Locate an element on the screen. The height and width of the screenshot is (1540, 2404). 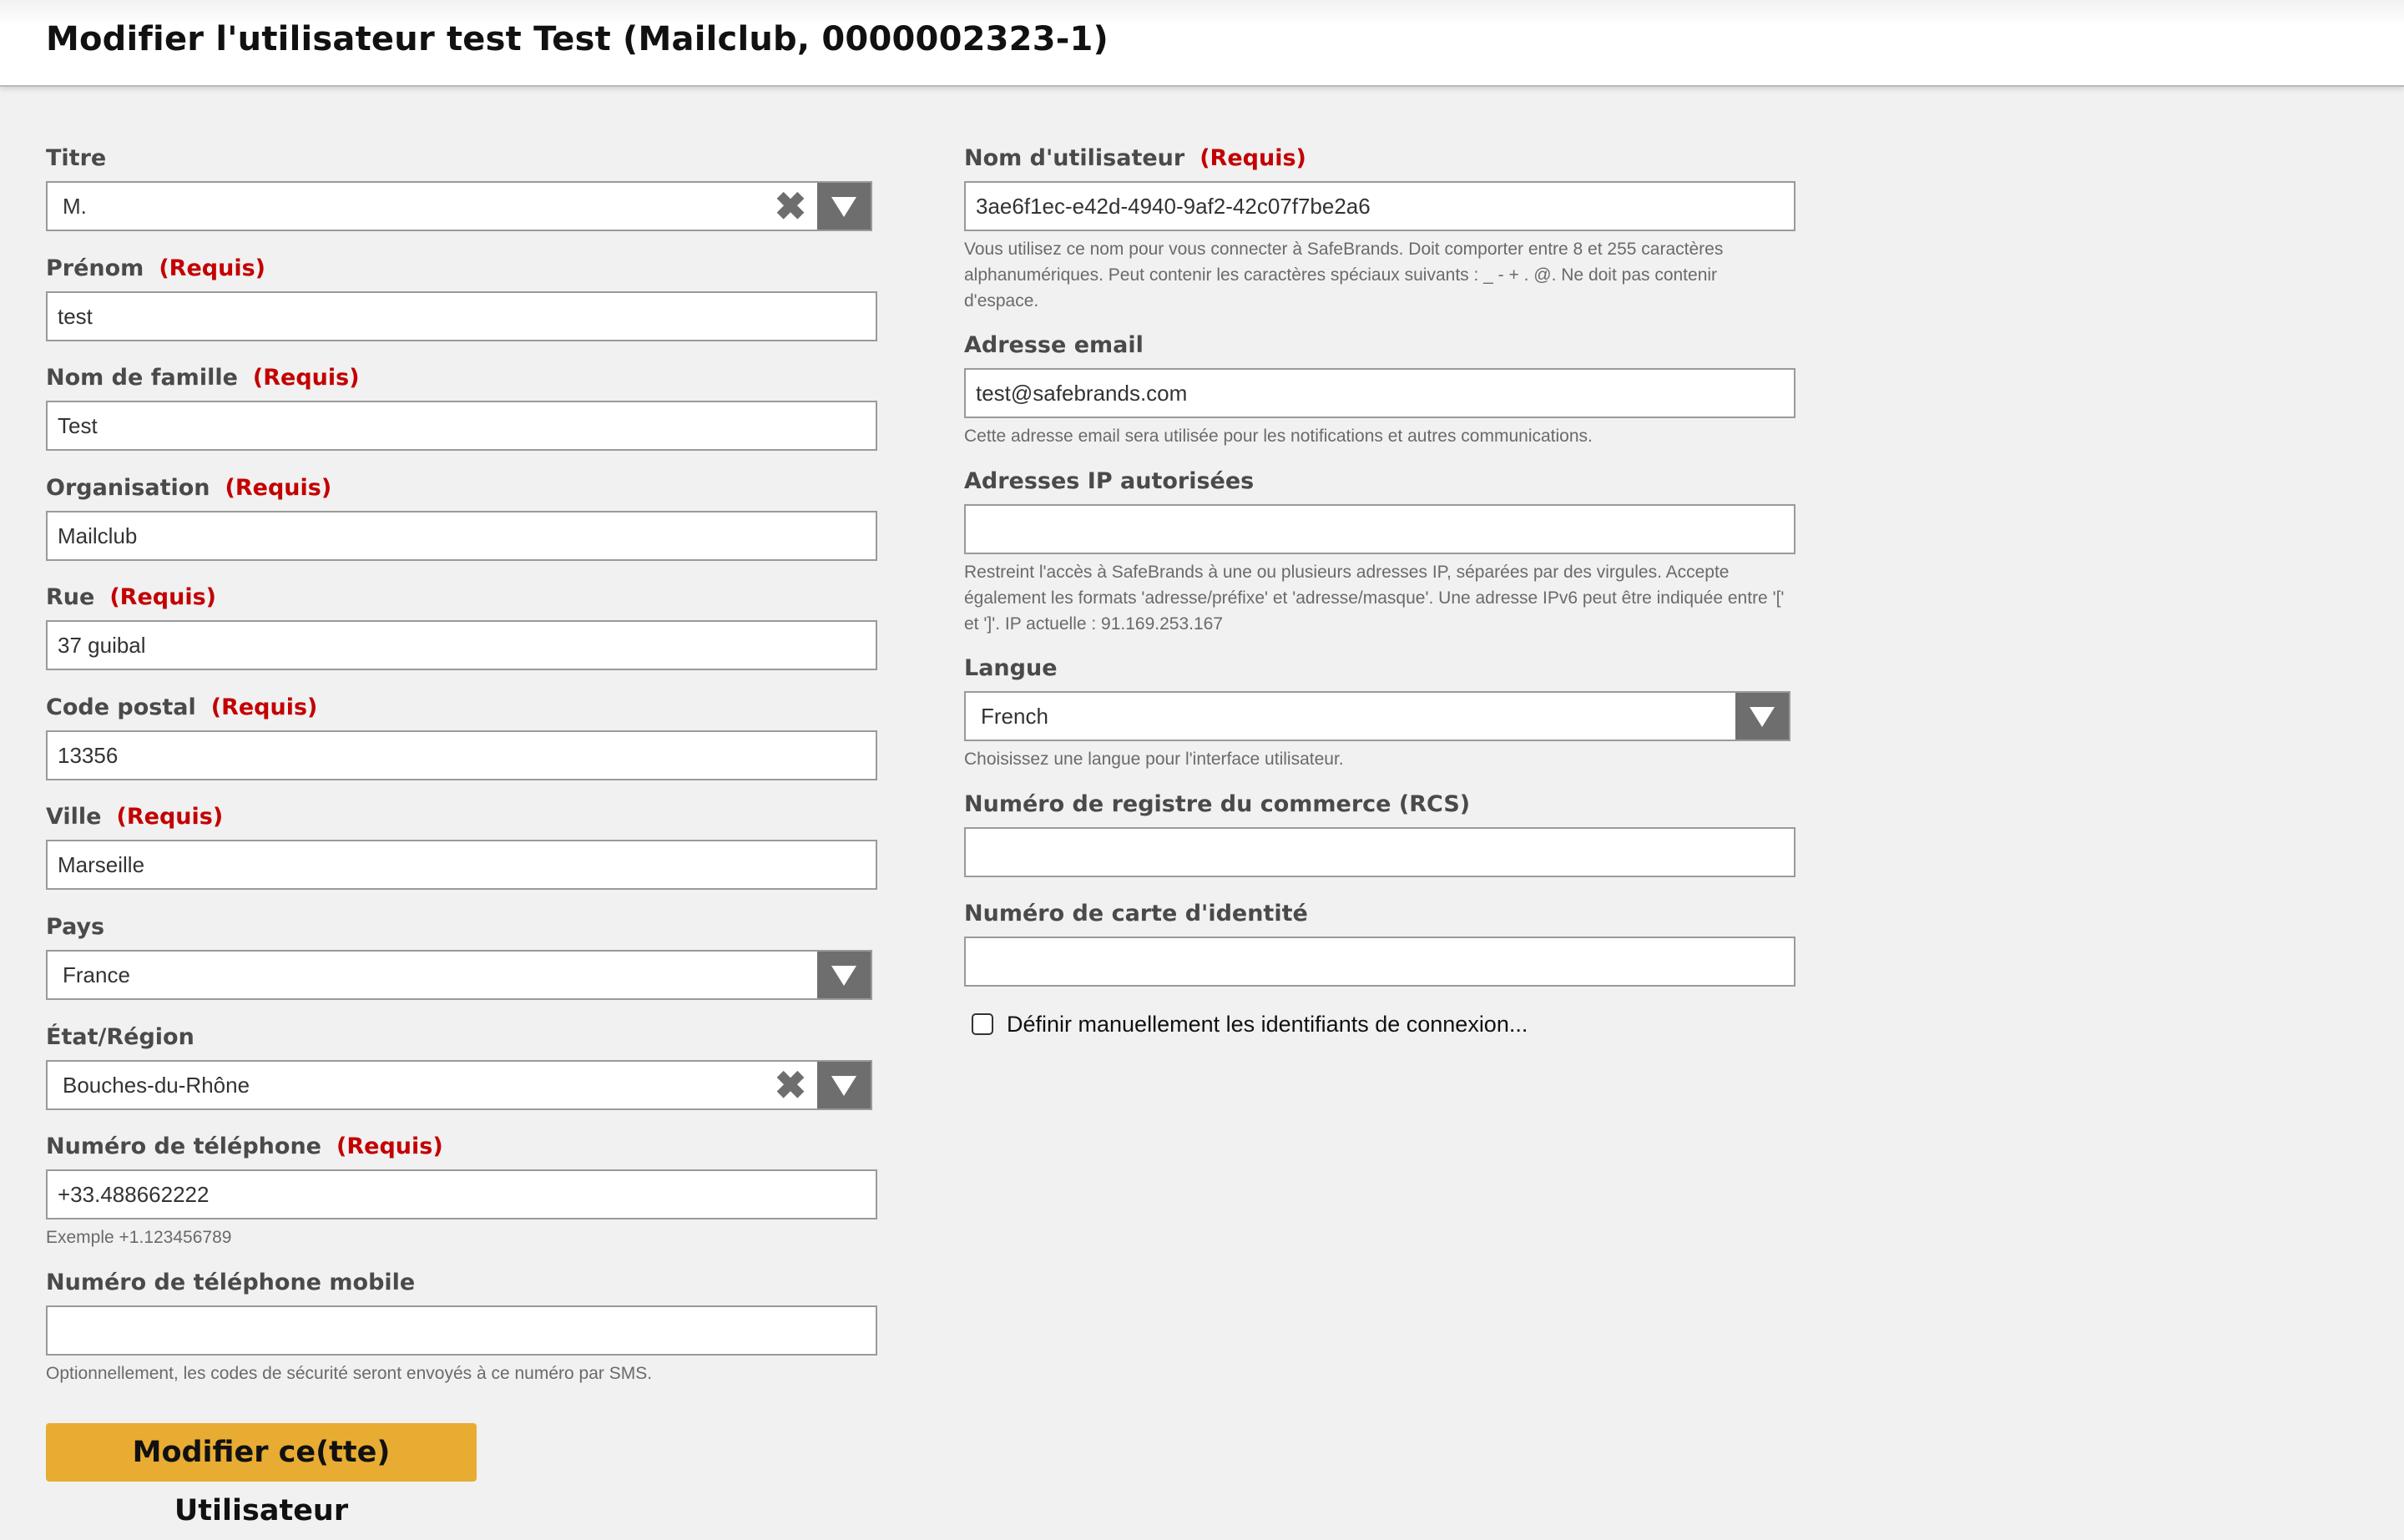
etat-region-value: Bouches-du-Rhône is located at coordinates (157, 1085).